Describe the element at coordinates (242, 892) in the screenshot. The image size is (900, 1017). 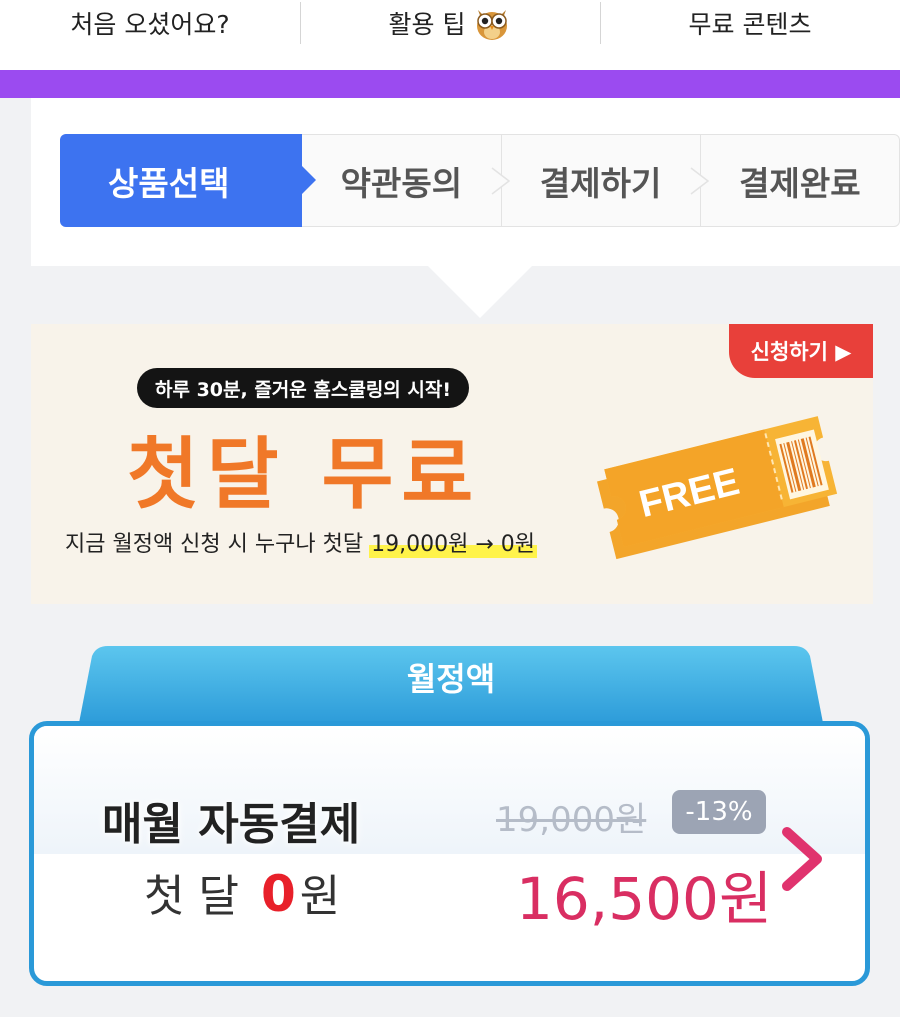
I see `first-month-offer: 첫 달 0 원` at that location.